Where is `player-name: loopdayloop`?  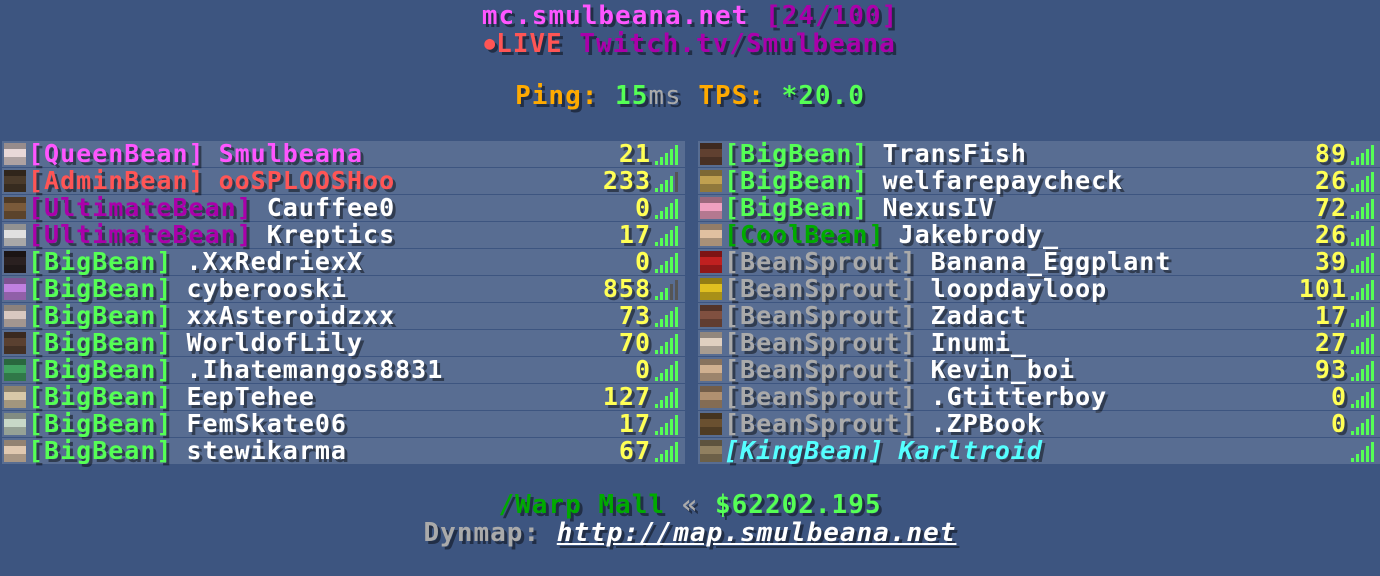
player-name: loopdayloop is located at coordinates (1019, 288).